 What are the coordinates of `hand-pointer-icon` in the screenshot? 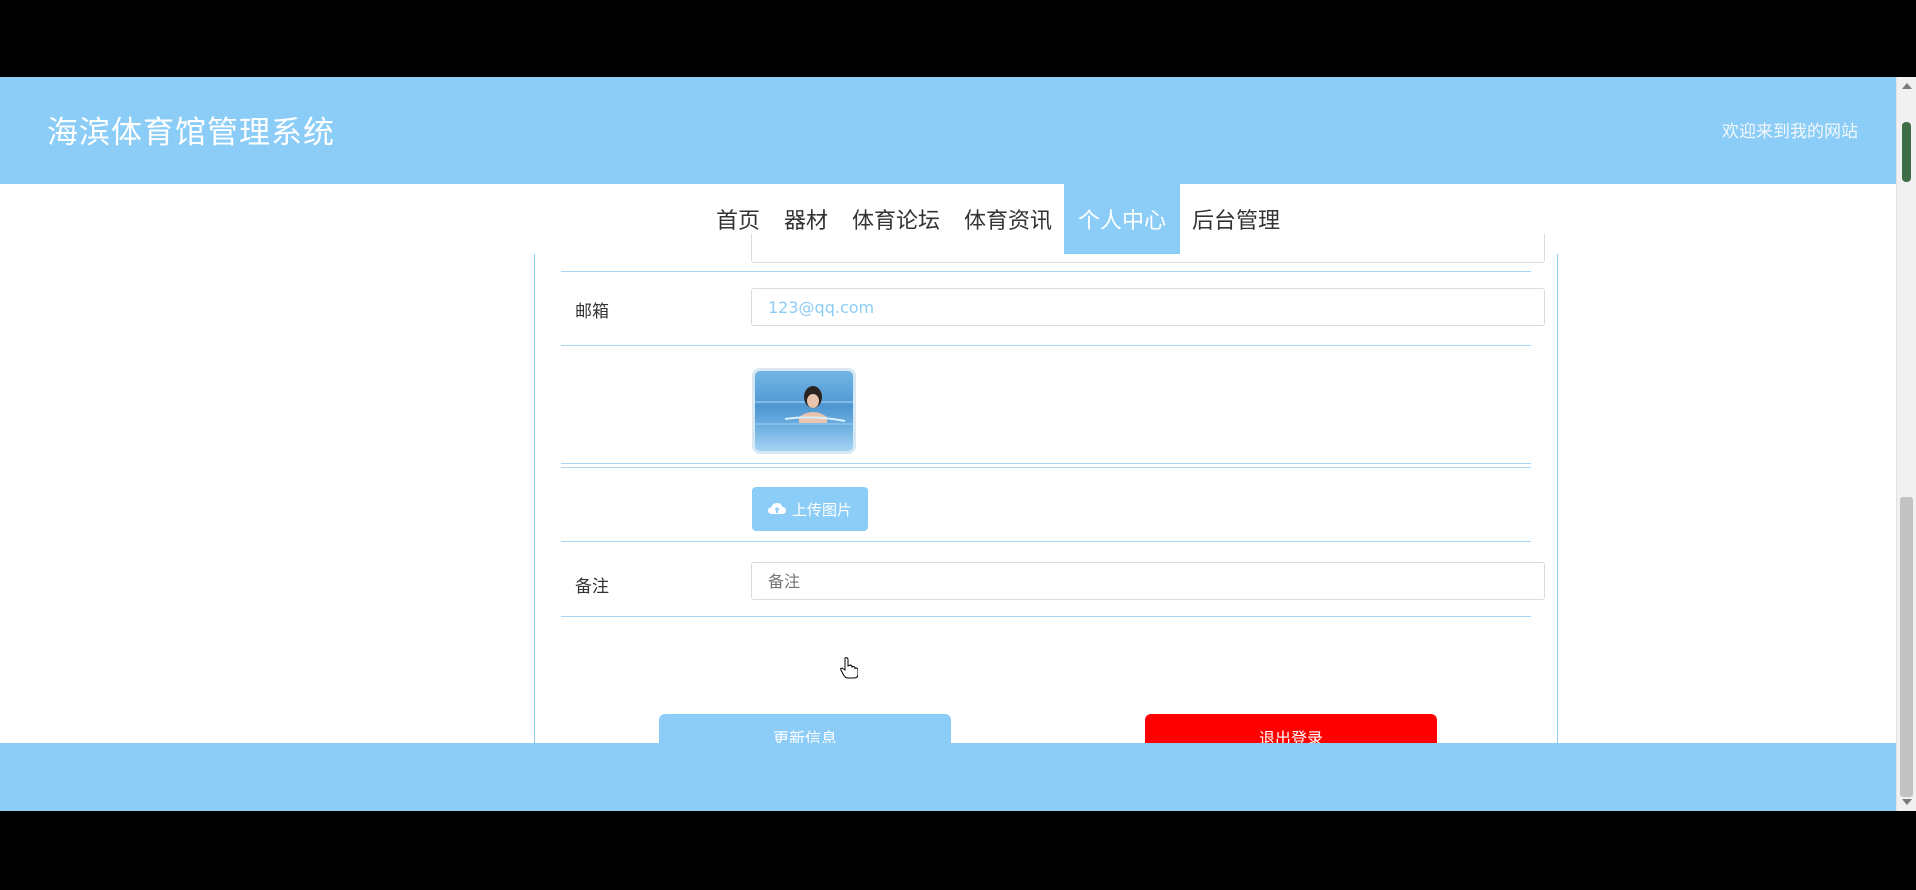 It's located at (849, 668).